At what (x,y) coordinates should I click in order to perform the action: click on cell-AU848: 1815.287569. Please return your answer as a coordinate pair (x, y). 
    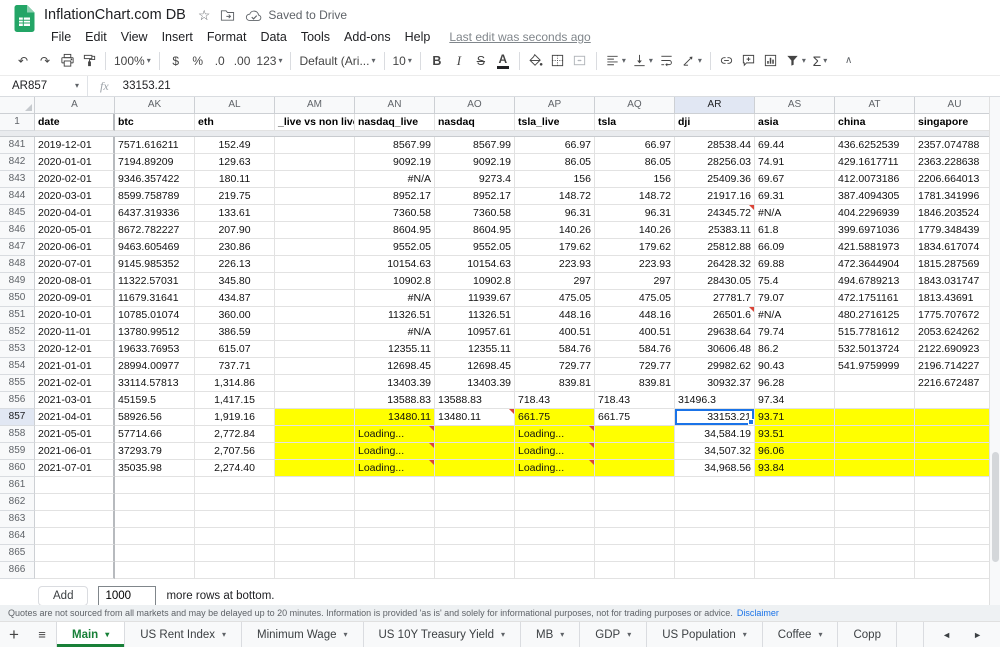
    Looking at the image, I should click on (955, 264).